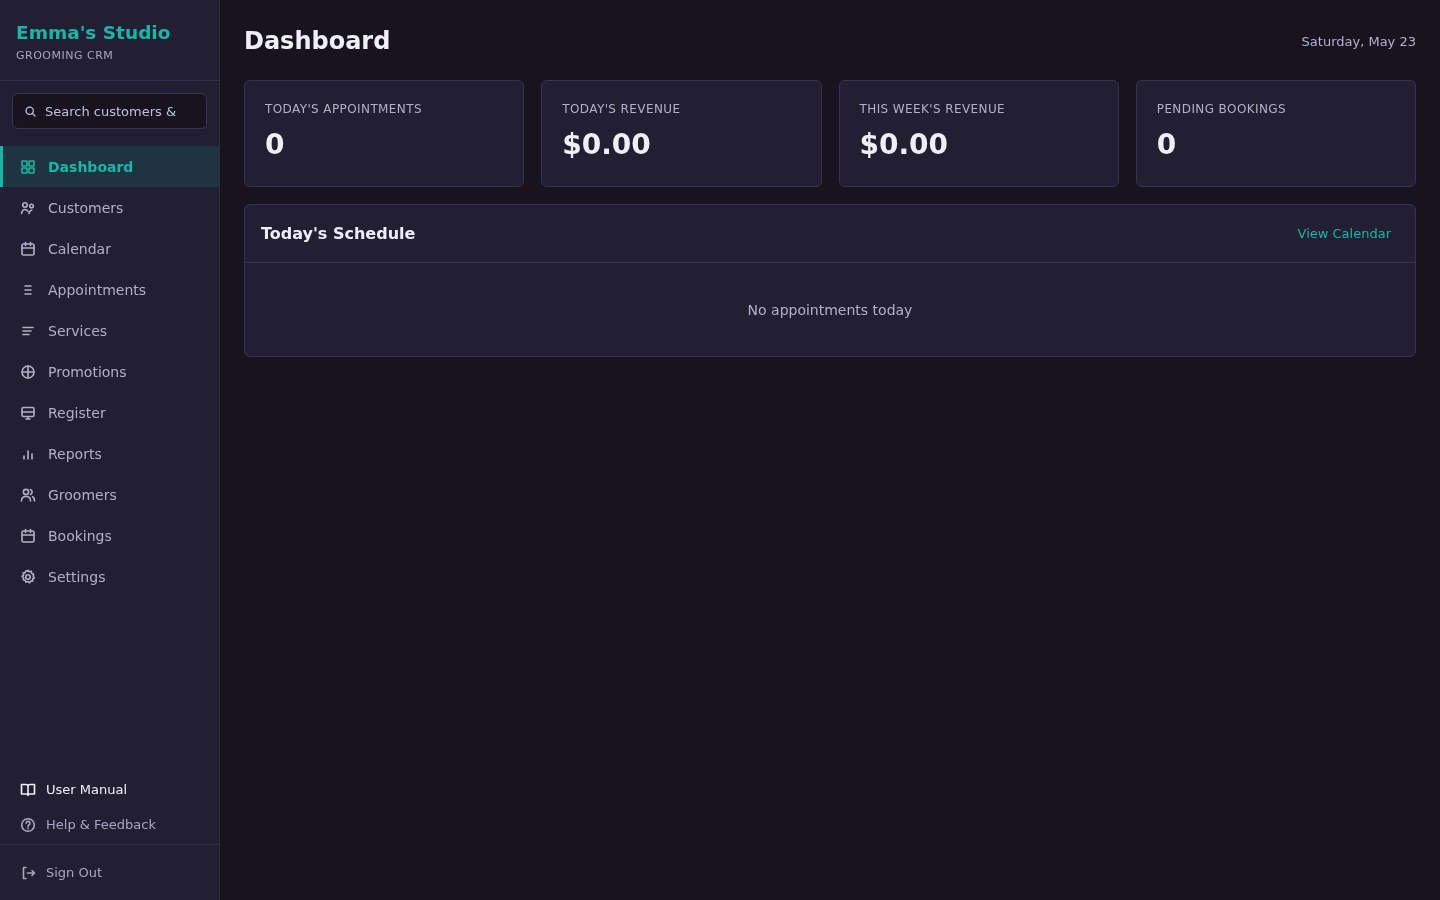  Describe the element at coordinates (109, 248) in the screenshot. I see `nav-item: Calendar` at that location.